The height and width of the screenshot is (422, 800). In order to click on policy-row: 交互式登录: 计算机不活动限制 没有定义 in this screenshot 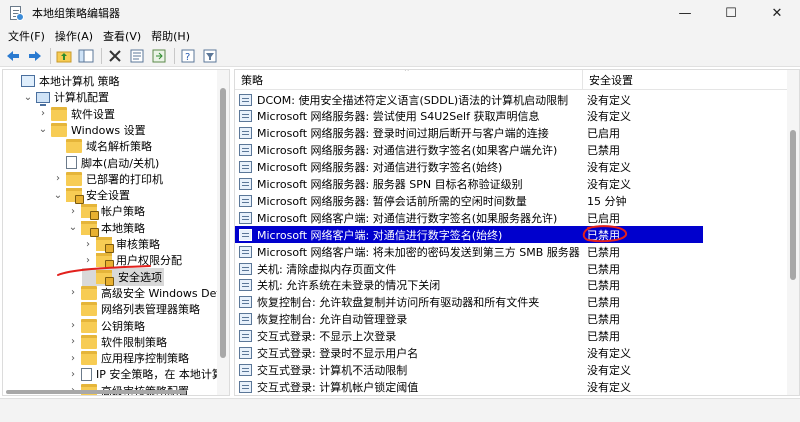, I will do `click(511, 369)`.